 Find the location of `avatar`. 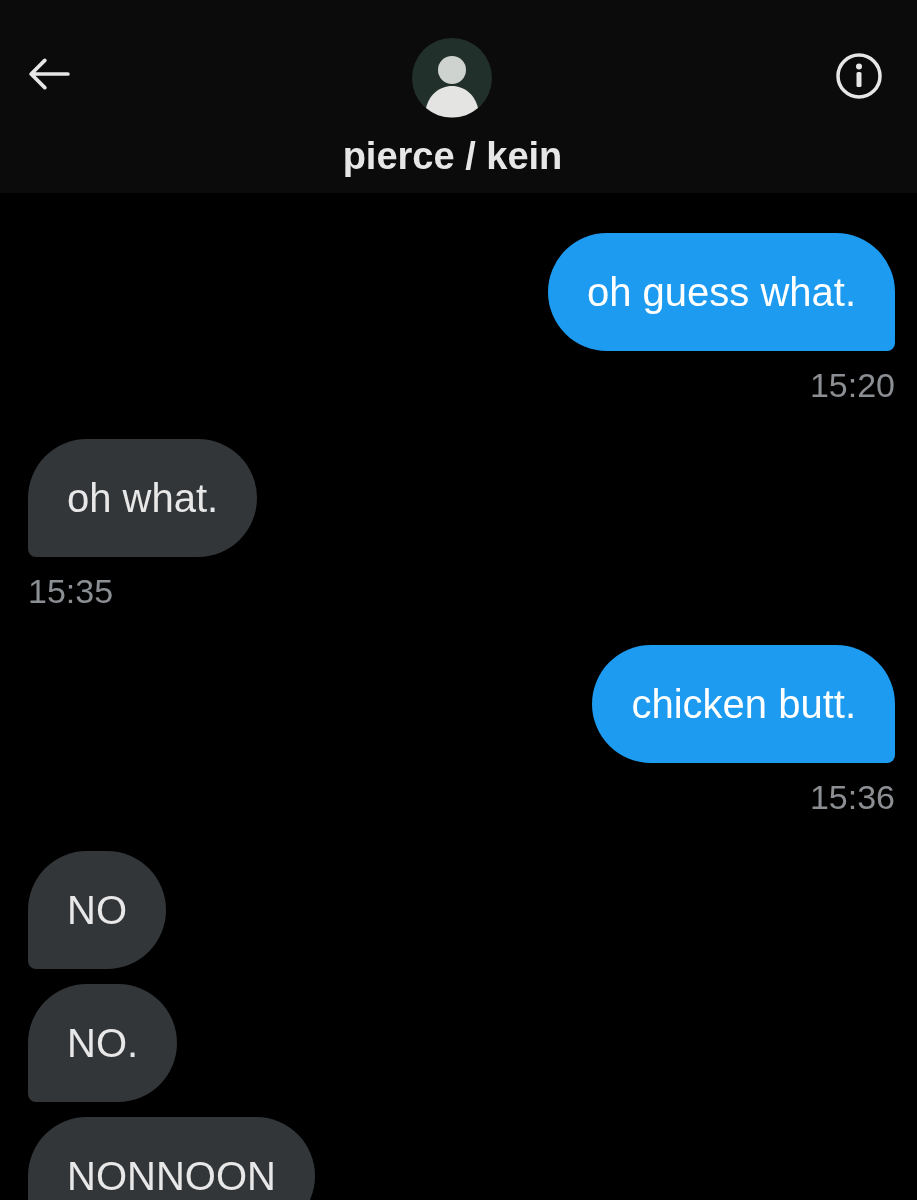

avatar is located at coordinates (452, 78).